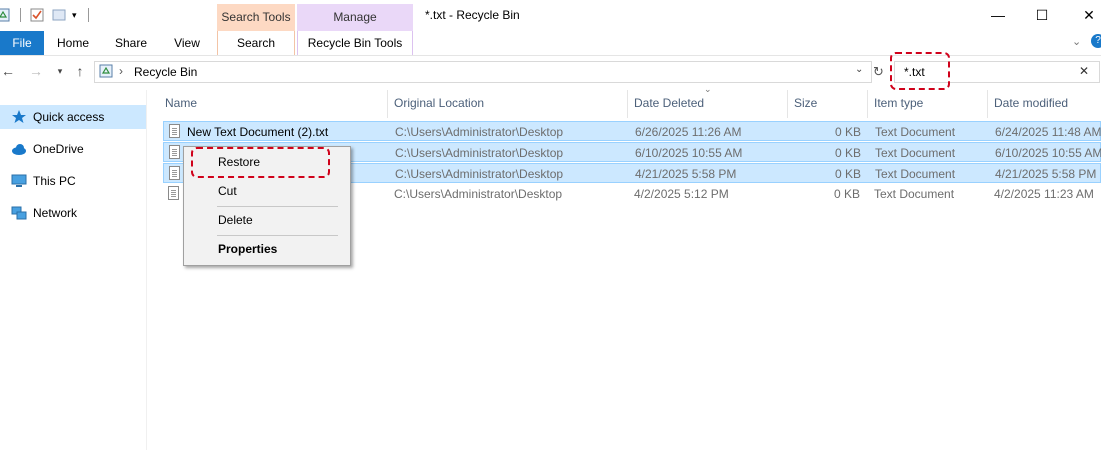 The image size is (1101, 450). Describe the element at coordinates (22, 43) in the screenshot. I see `tab-file: File` at that location.